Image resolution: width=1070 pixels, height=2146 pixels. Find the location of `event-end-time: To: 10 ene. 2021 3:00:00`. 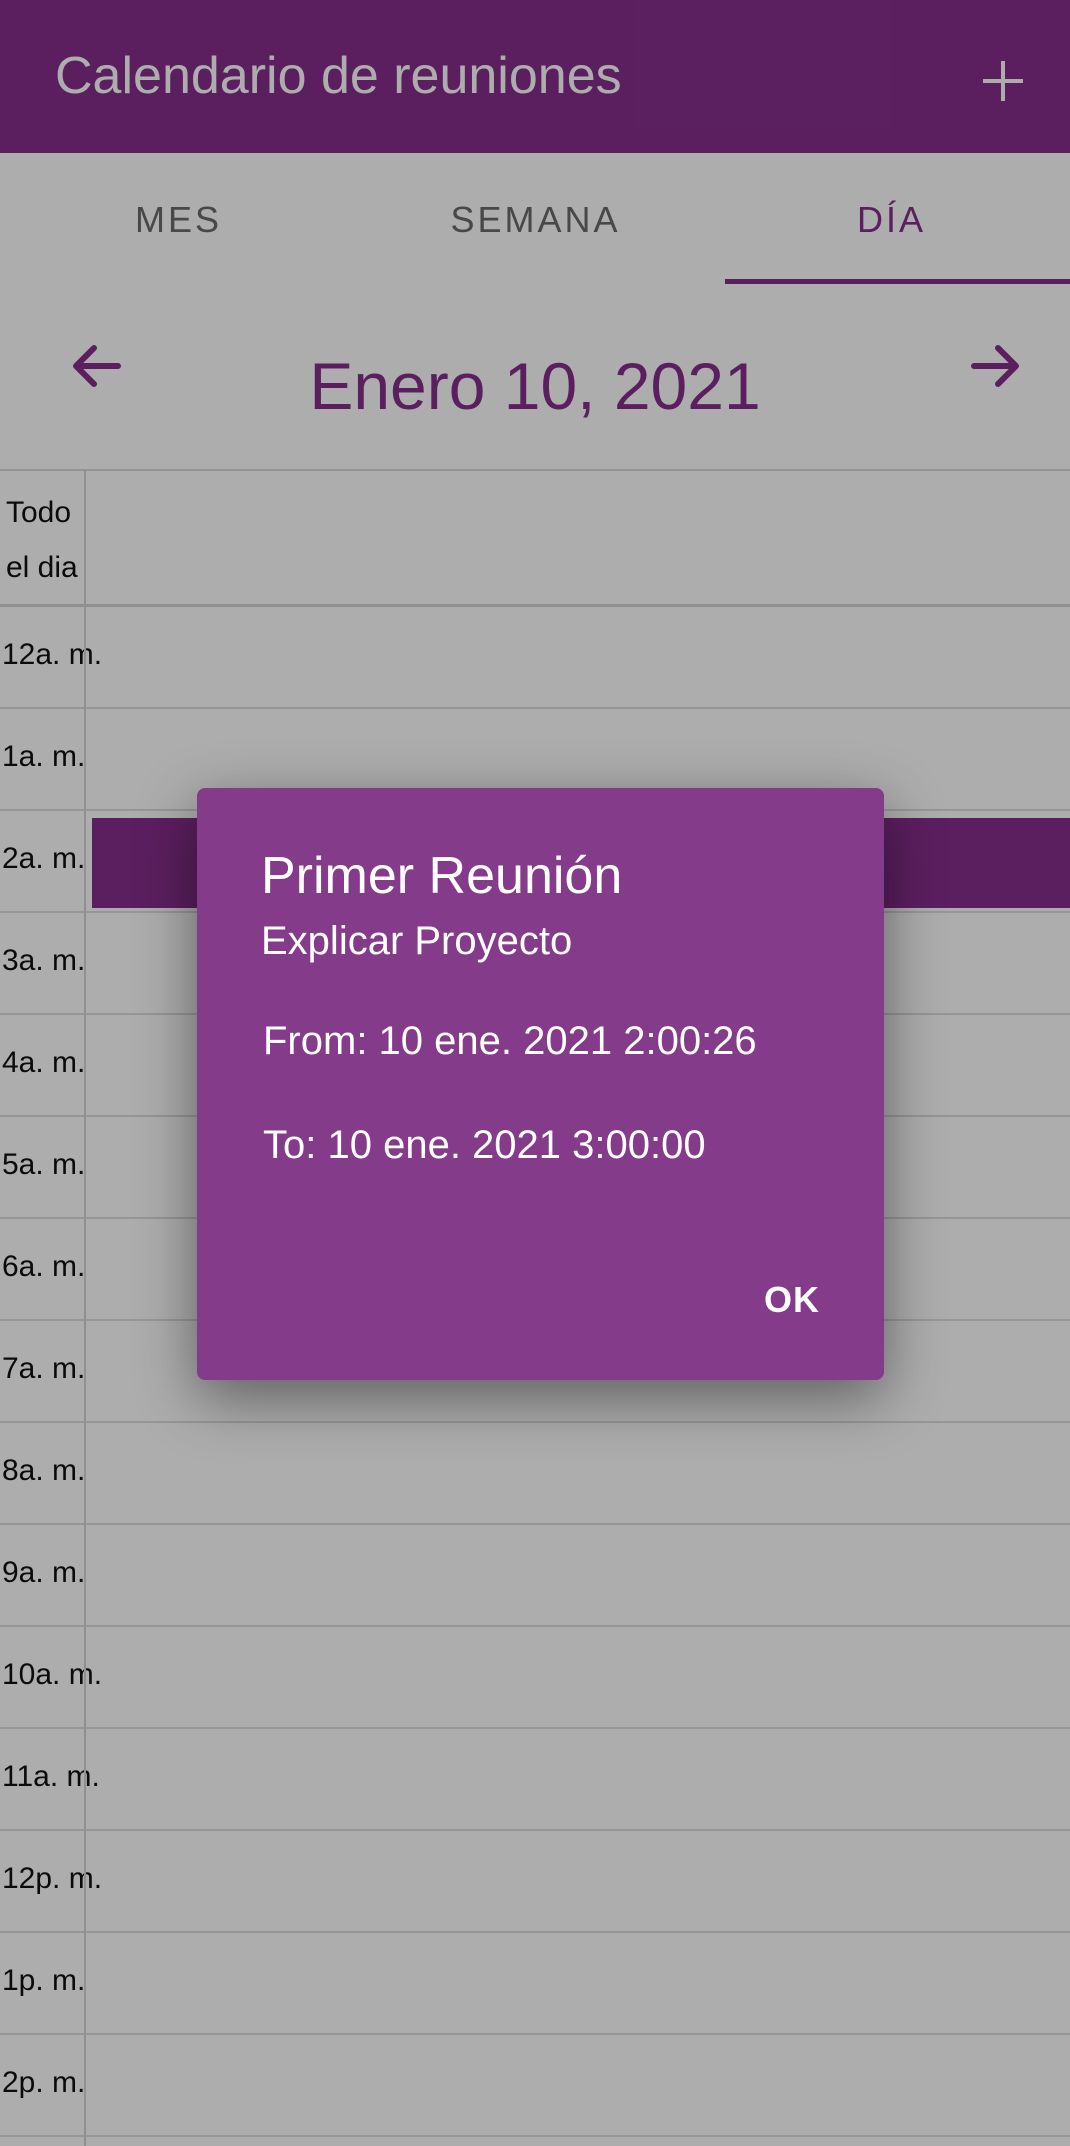

event-end-time: To: 10 ene. 2021 3:00:00 is located at coordinates (484, 1145).